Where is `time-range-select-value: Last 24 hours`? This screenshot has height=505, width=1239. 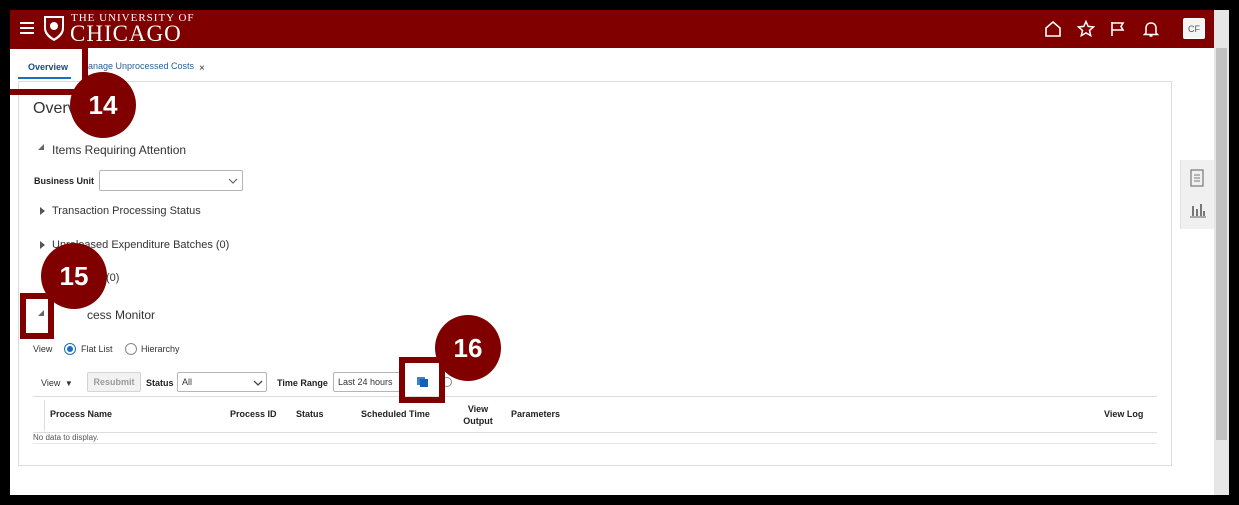 time-range-select-value: Last 24 hours is located at coordinates (365, 382).